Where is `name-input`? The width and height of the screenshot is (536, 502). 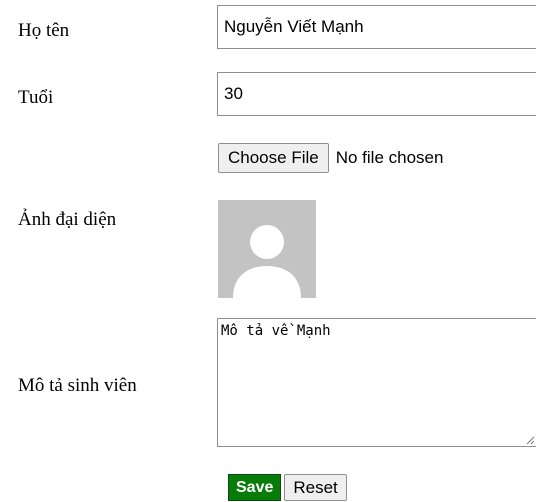 name-input is located at coordinates (376, 27).